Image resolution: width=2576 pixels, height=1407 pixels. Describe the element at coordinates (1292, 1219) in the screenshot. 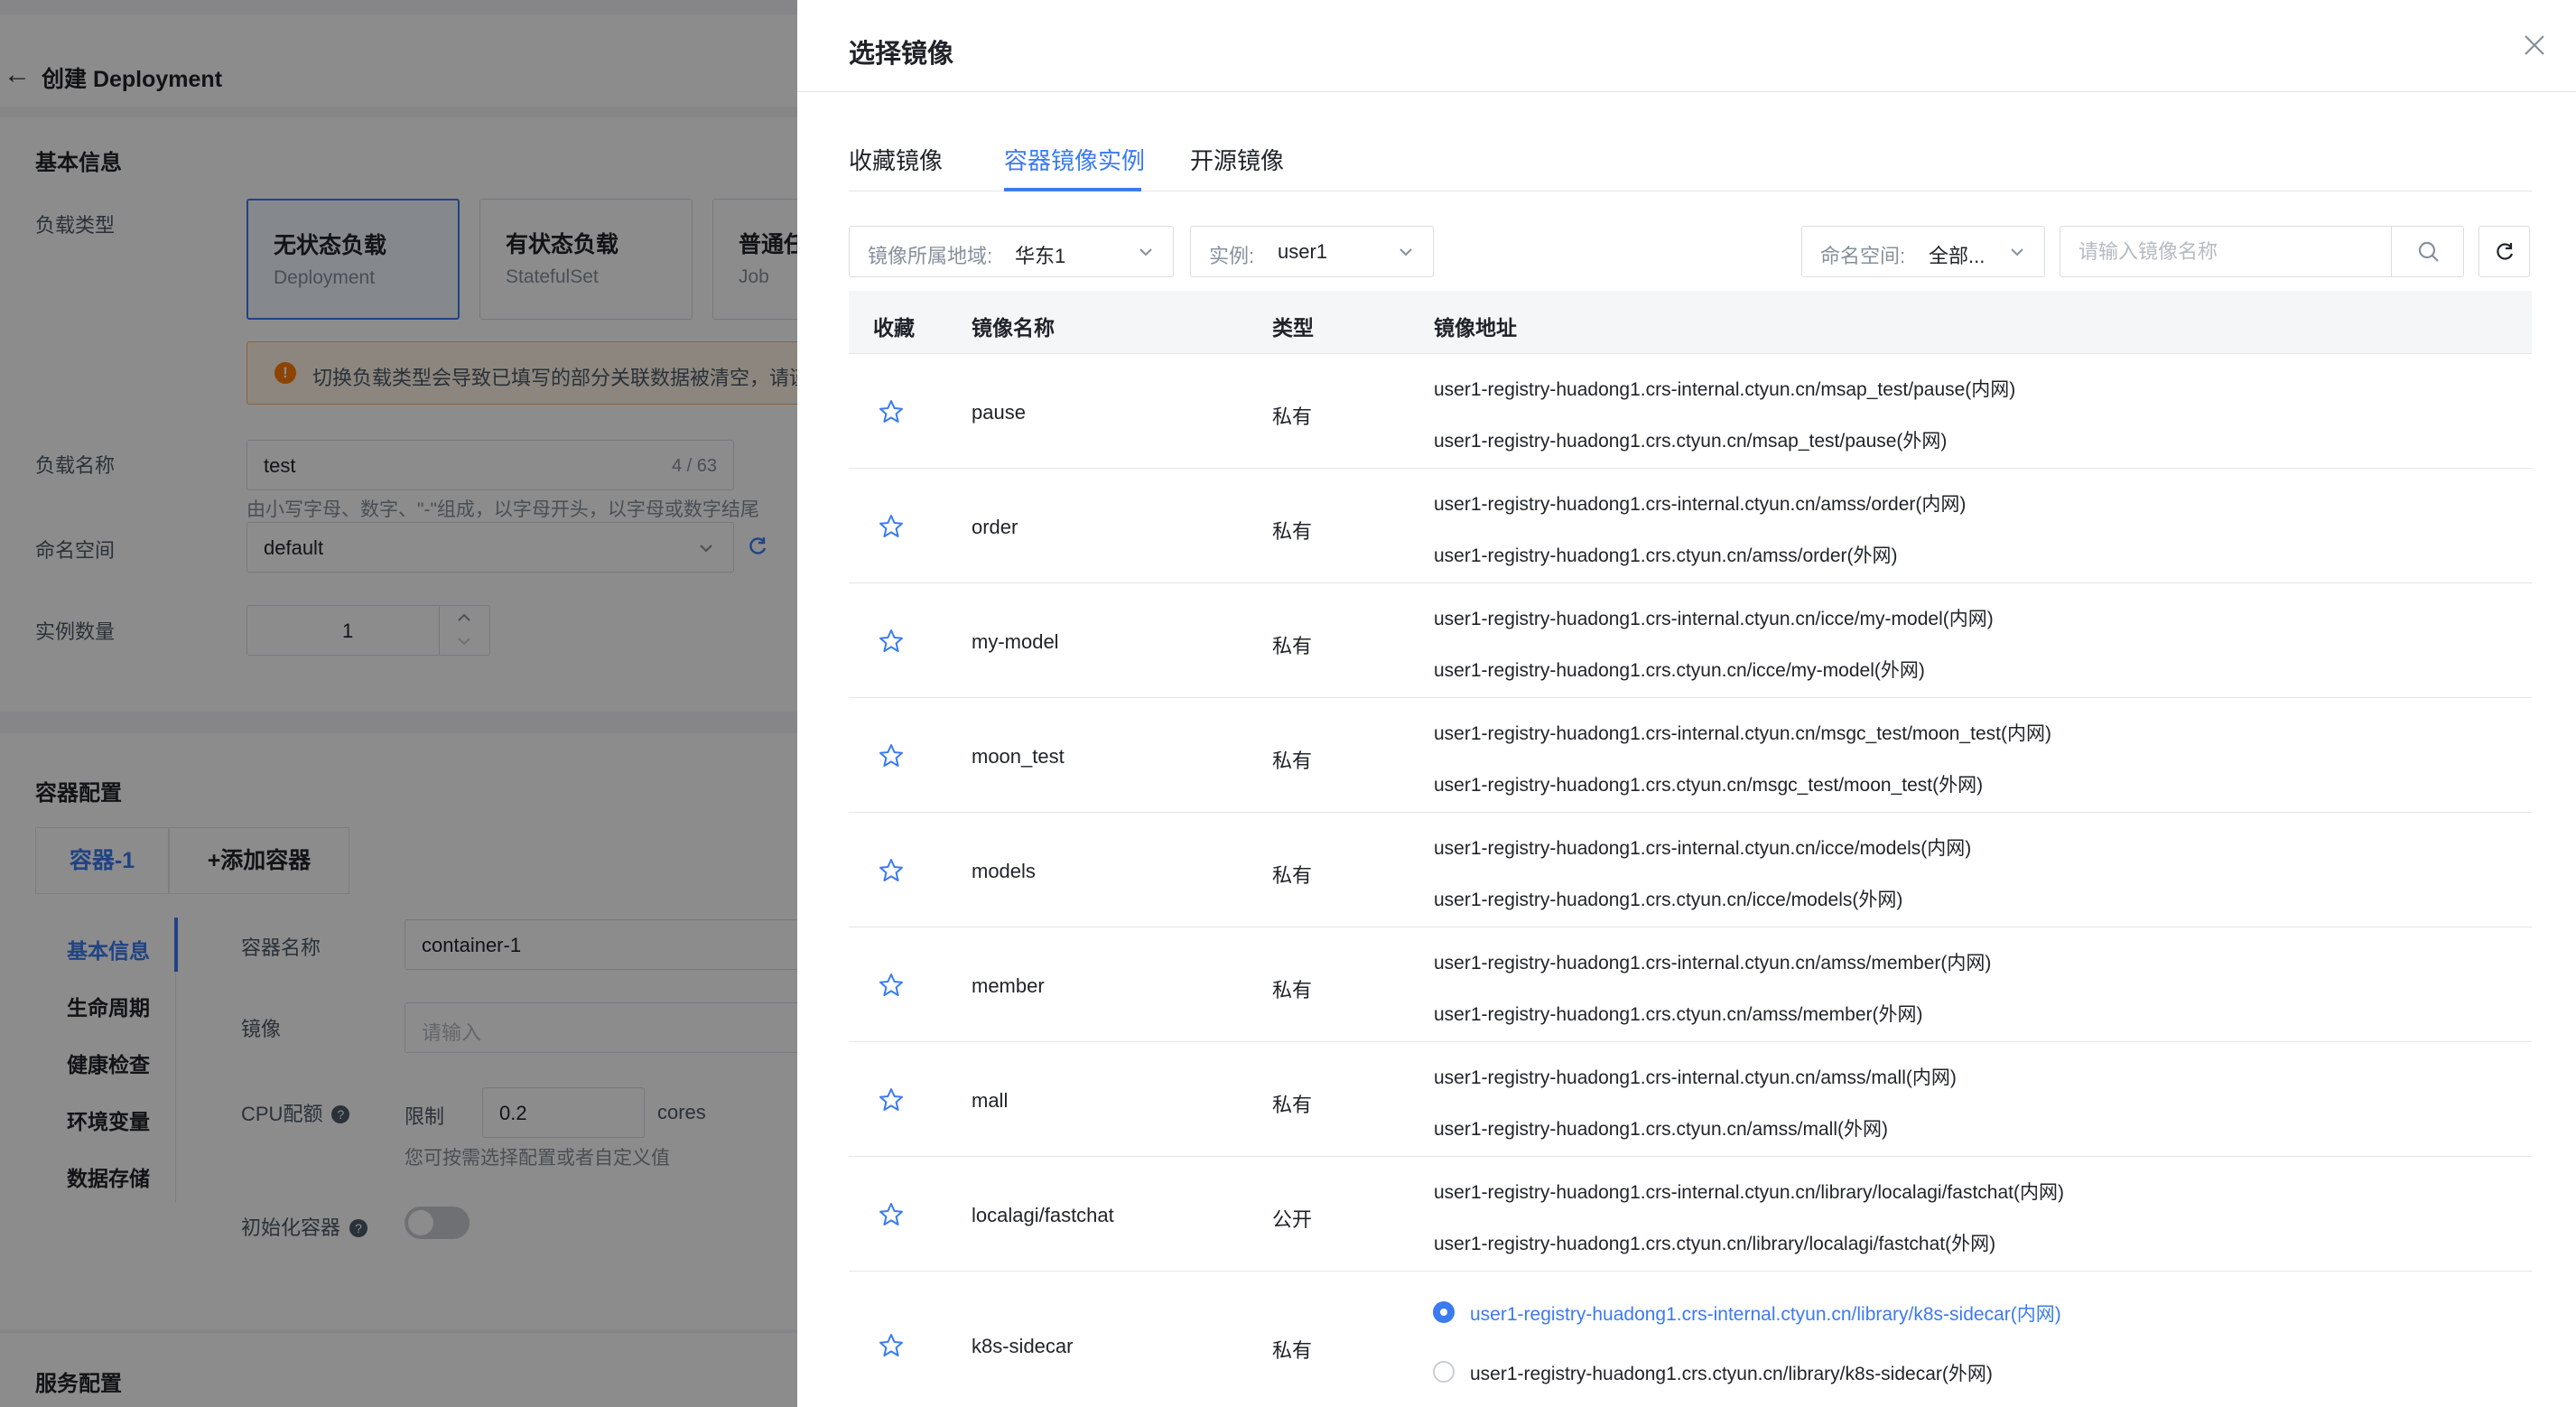

I see `image-type: 公开` at that location.